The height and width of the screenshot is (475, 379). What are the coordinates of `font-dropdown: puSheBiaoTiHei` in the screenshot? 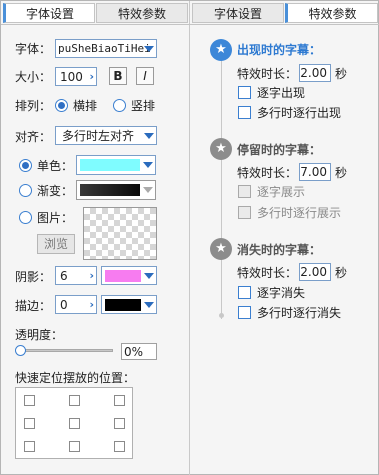 It's located at (106, 48).